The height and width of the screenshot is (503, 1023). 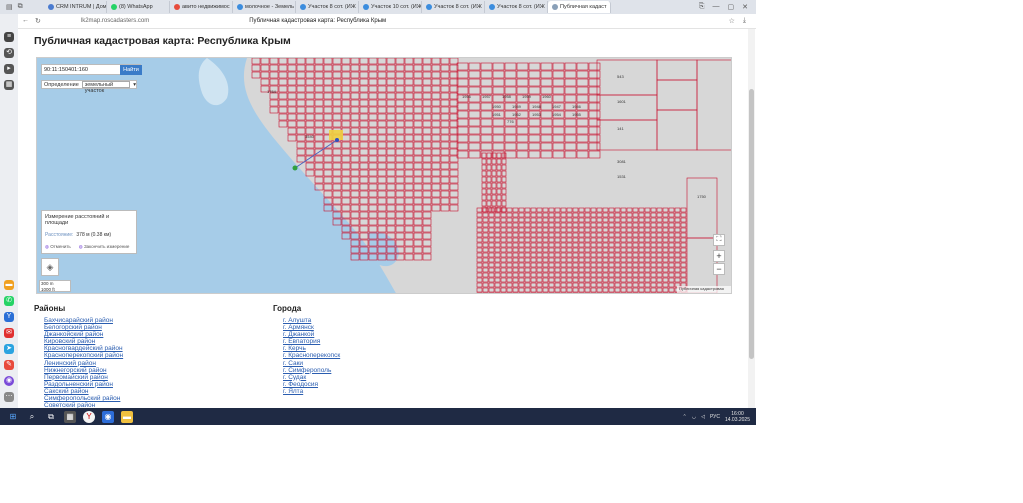 I want to click on cities-link: г. Алушта, so click(x=311, y=320).